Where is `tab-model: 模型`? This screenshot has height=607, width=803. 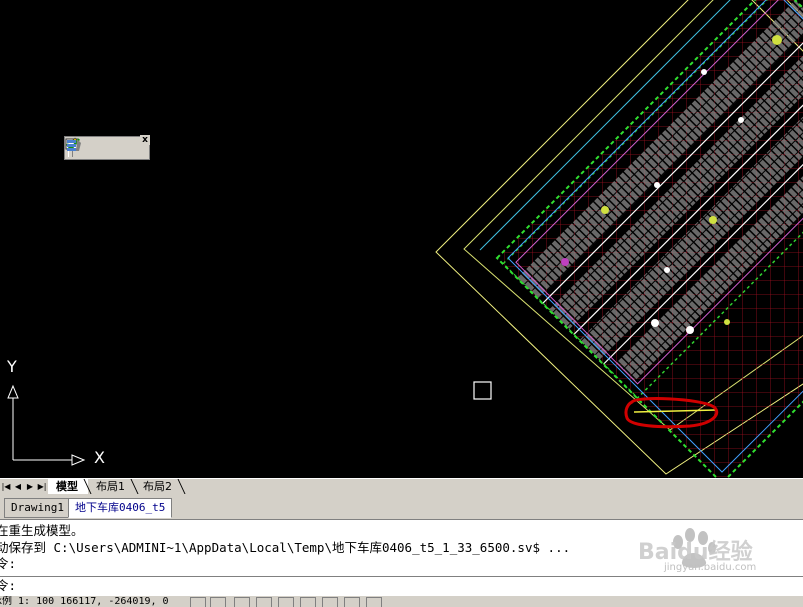 tab-model: 模型 is located at coordinates (68, 486).